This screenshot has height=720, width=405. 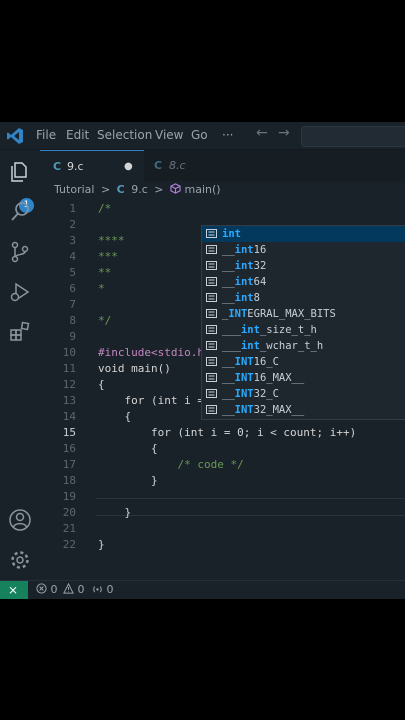 I want to click on settings-gear-icon, so click(x=20, y=560).